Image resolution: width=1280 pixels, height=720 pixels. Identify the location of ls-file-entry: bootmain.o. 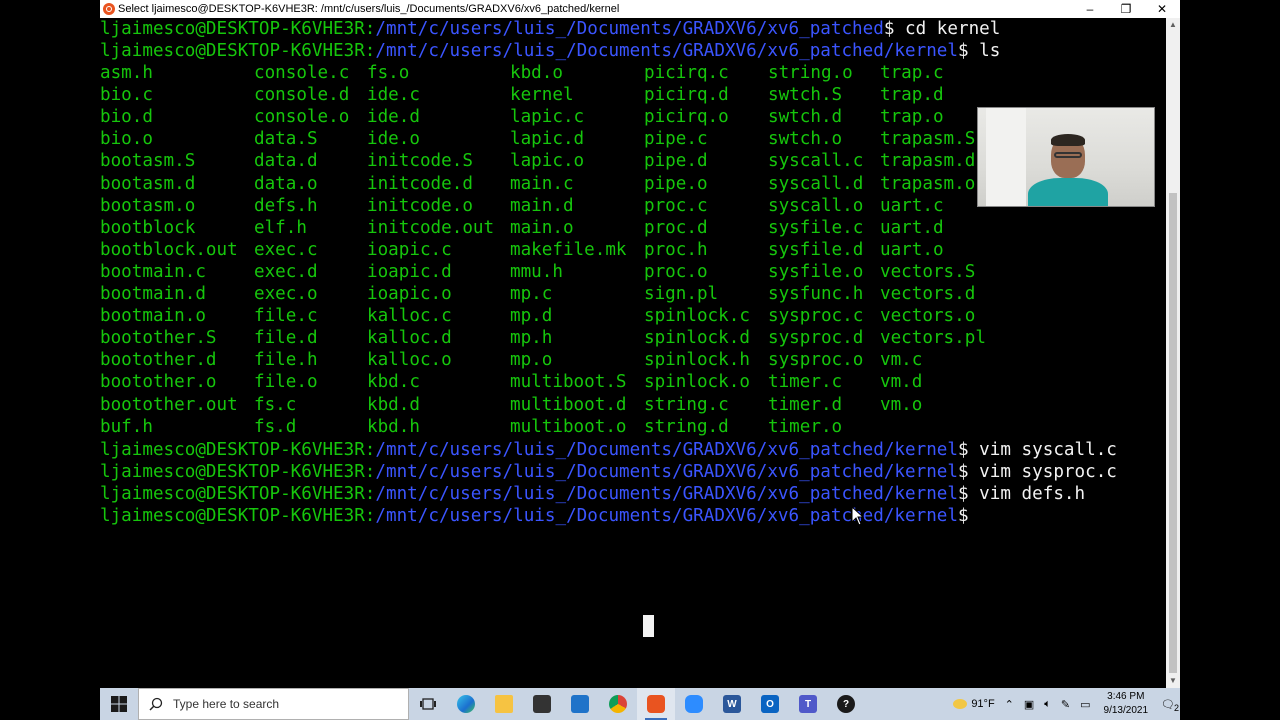
(153, 316).